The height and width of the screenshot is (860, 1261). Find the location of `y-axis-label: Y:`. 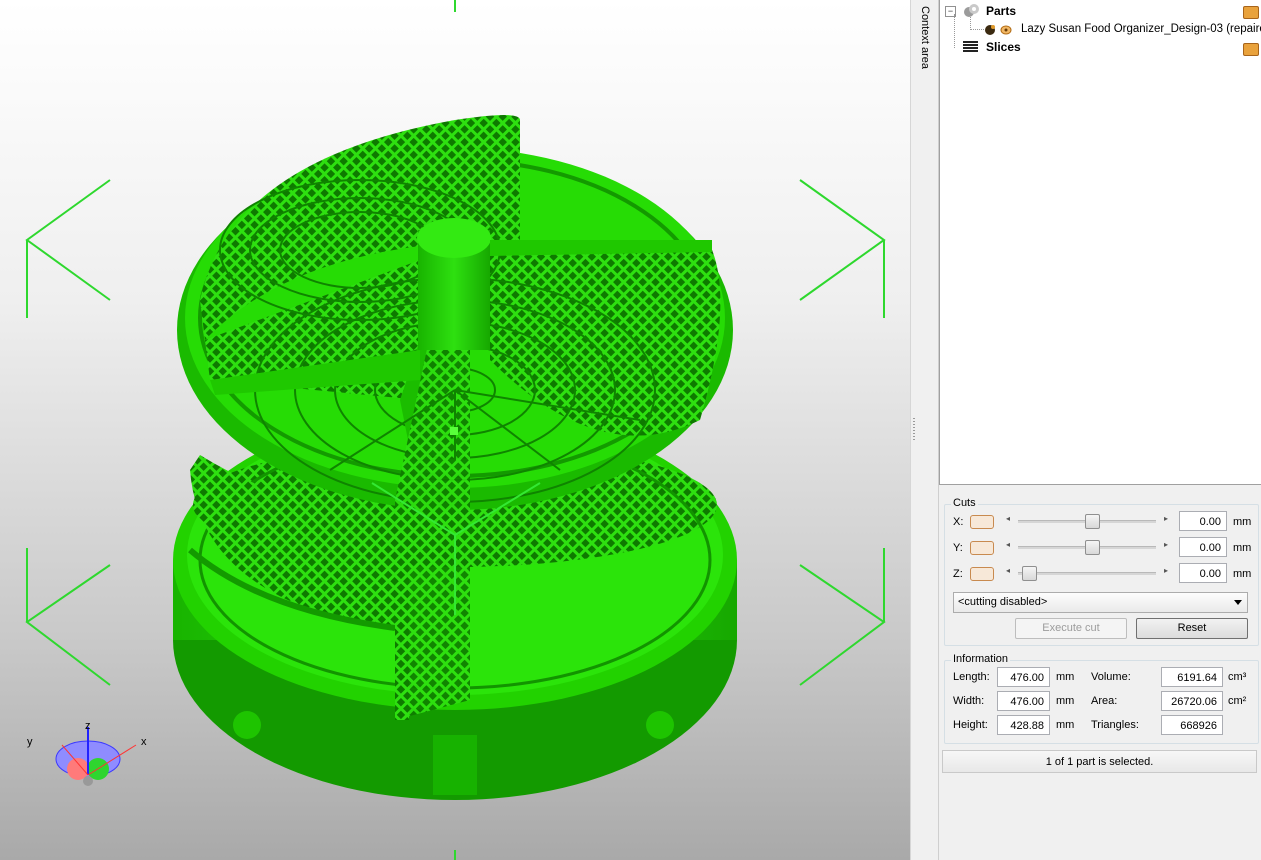

y-axis-label: Y: is located at coordinates (958, 548).